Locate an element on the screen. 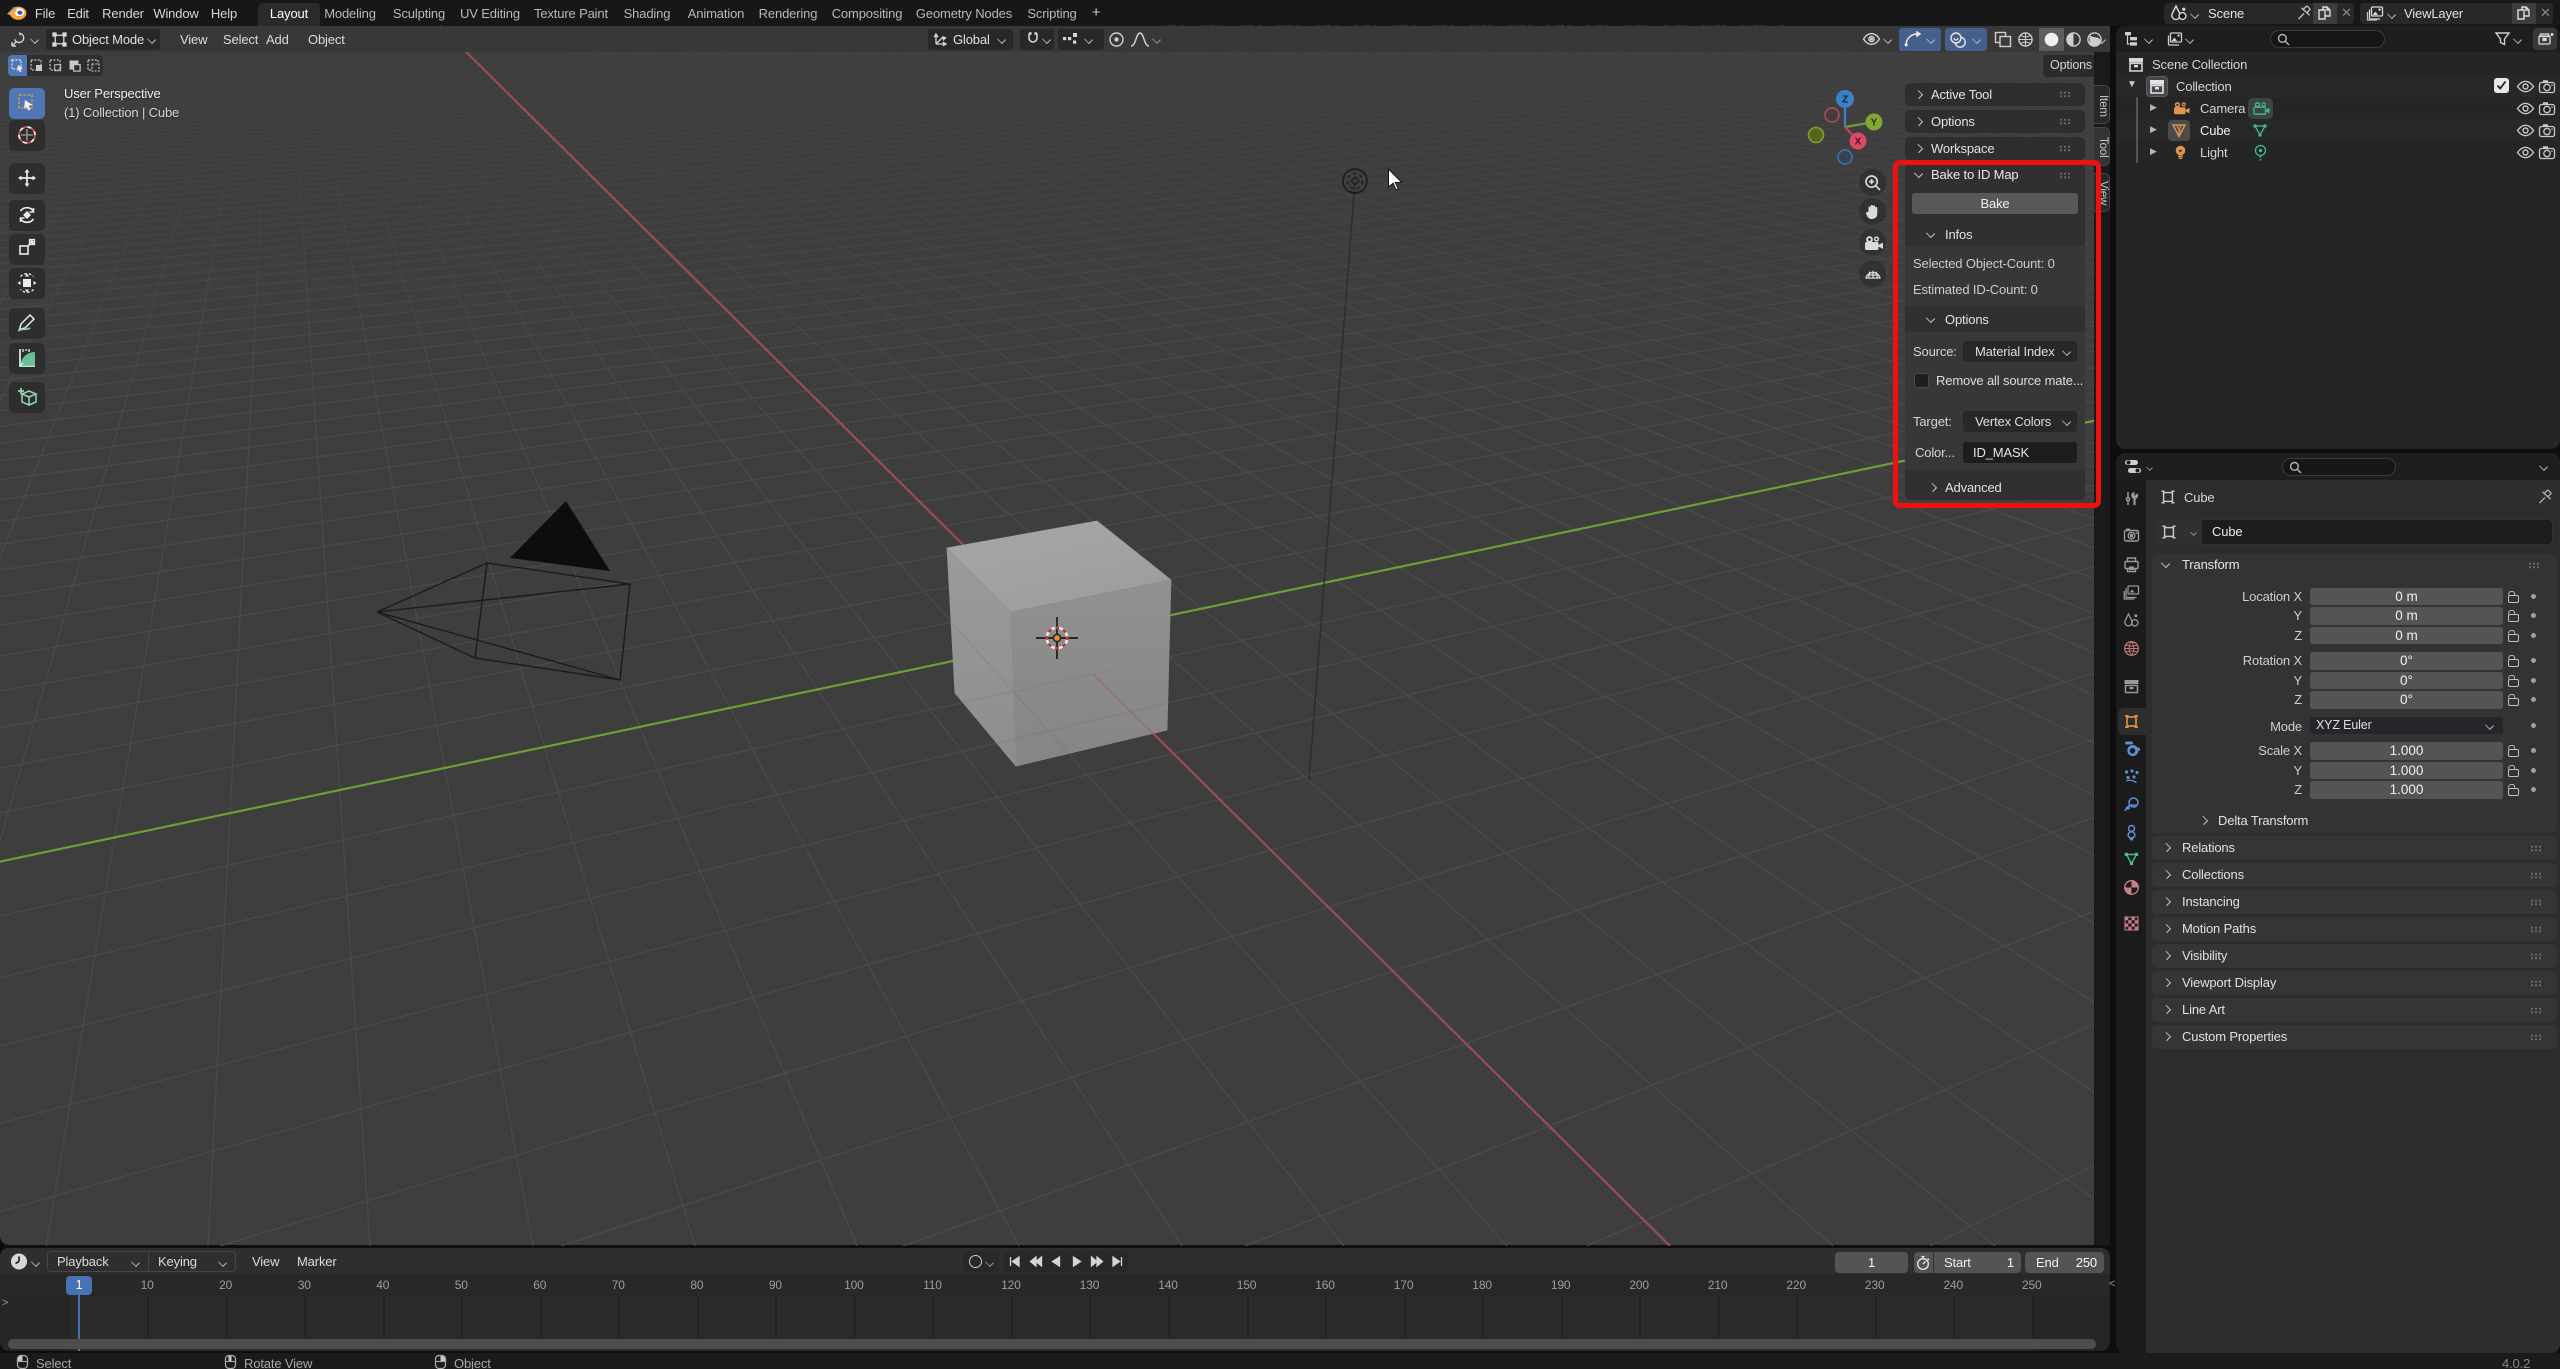  svg-text: Y is located at coordinates (1874, 123).